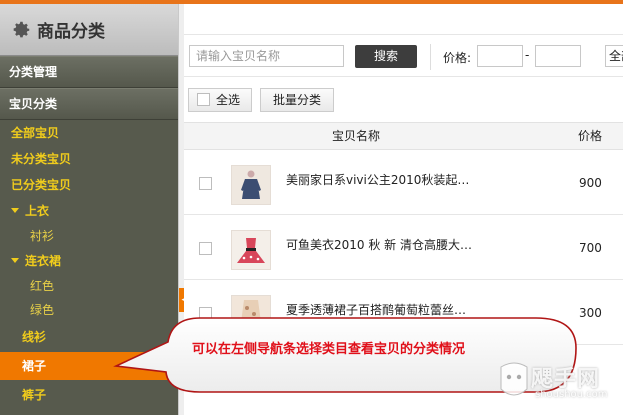  What do you see at coordinates (514, 379) in the screenshot?
I see `watermark-logo-icon` at bounding box center [514, 379].